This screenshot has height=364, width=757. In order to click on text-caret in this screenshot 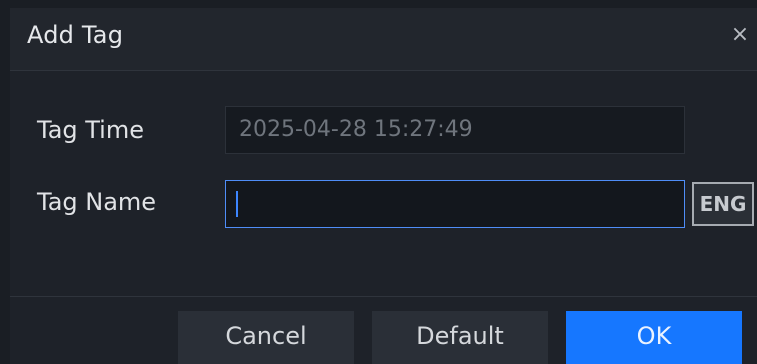, I will do `click(237, 204)`.